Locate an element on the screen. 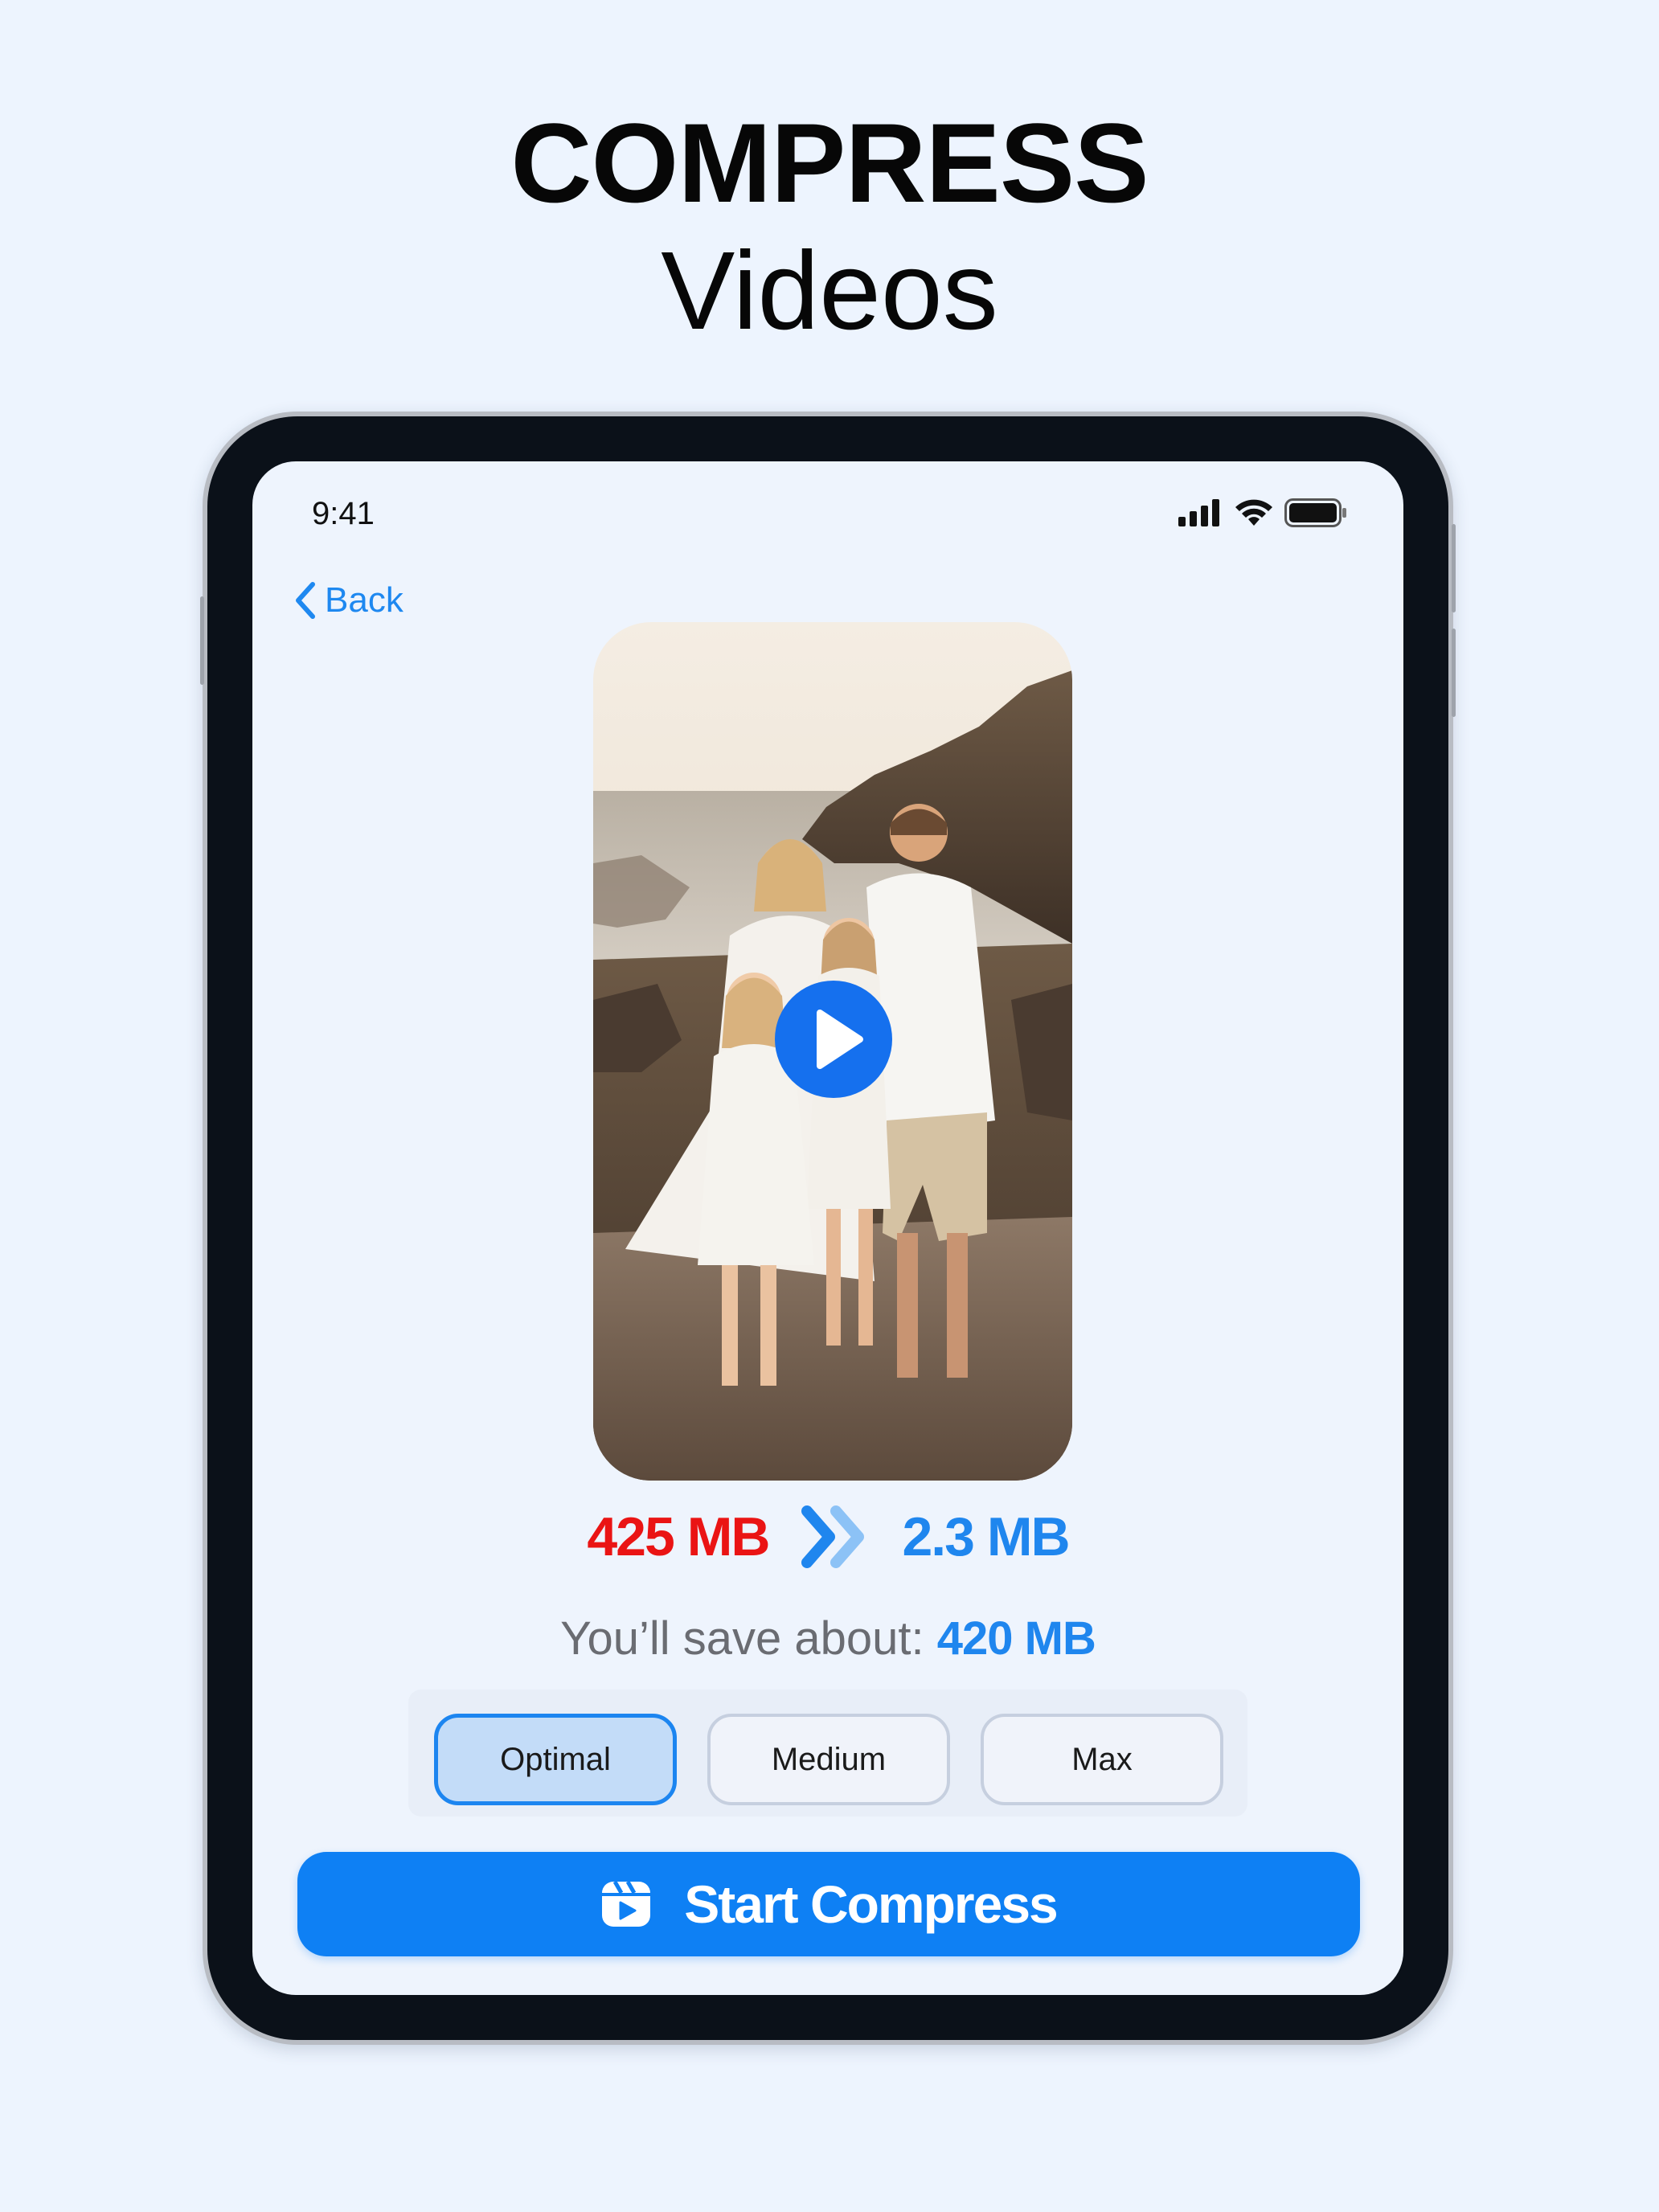 The image size is (1659, 2212). start-compress-button: Start Compress is located at coordinates (828, 1904).